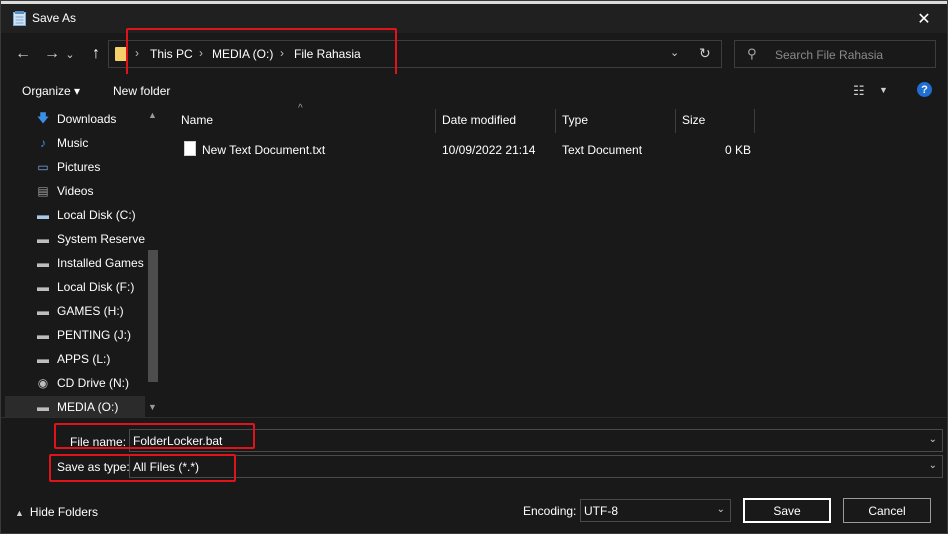 This screenshot has height=535, width=949. Describe the element at coordinates (738, 150) in the screenshot. I see `file-size: 0 KB` at that location.